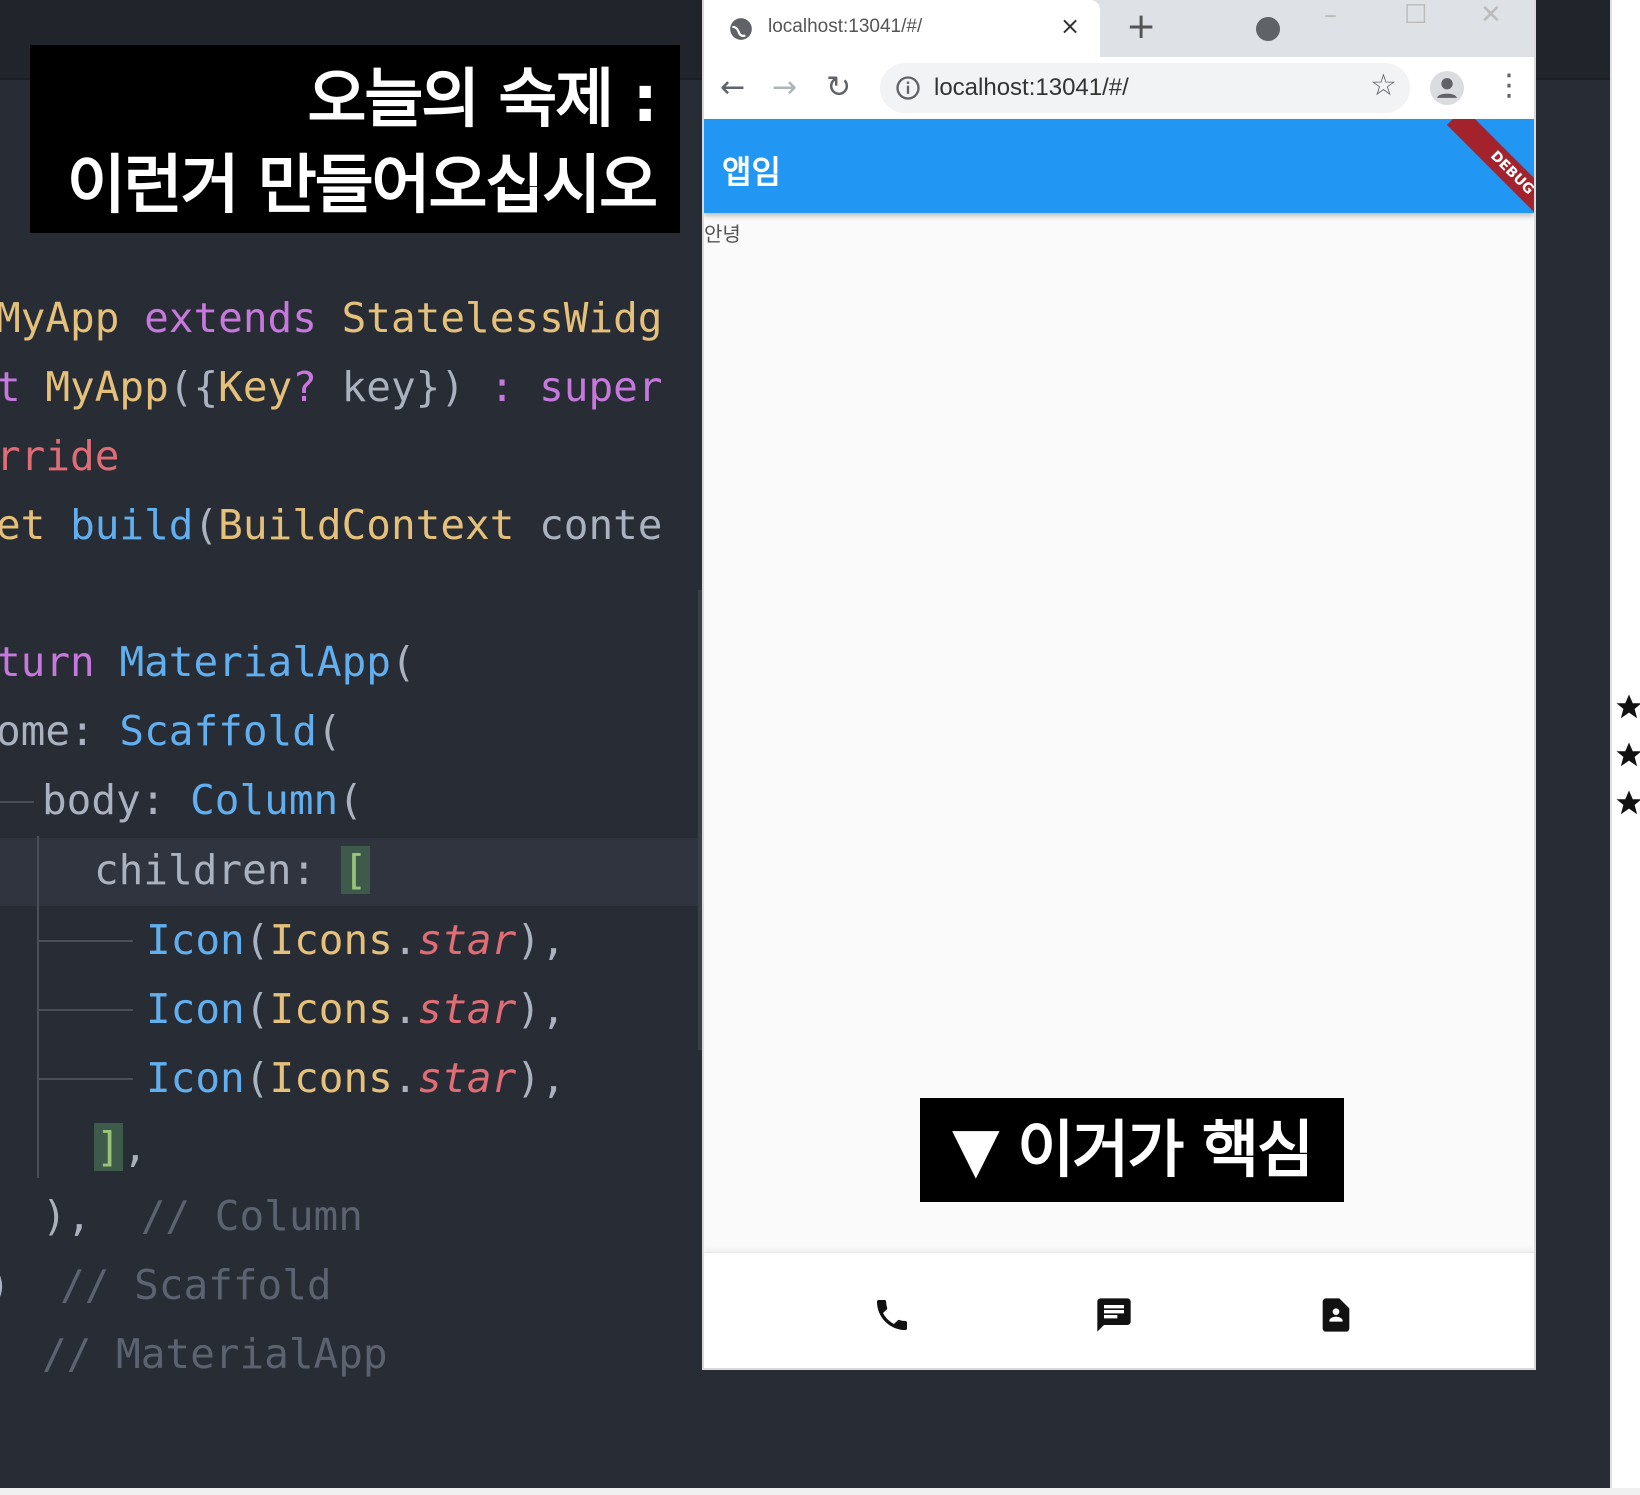 Image resolution: width=1640 pixels, height=1495 pixels. Describe the element at coordinates (845, 26) in the screenshot. I see `tab-title: localhost:13041/#/` at that location.